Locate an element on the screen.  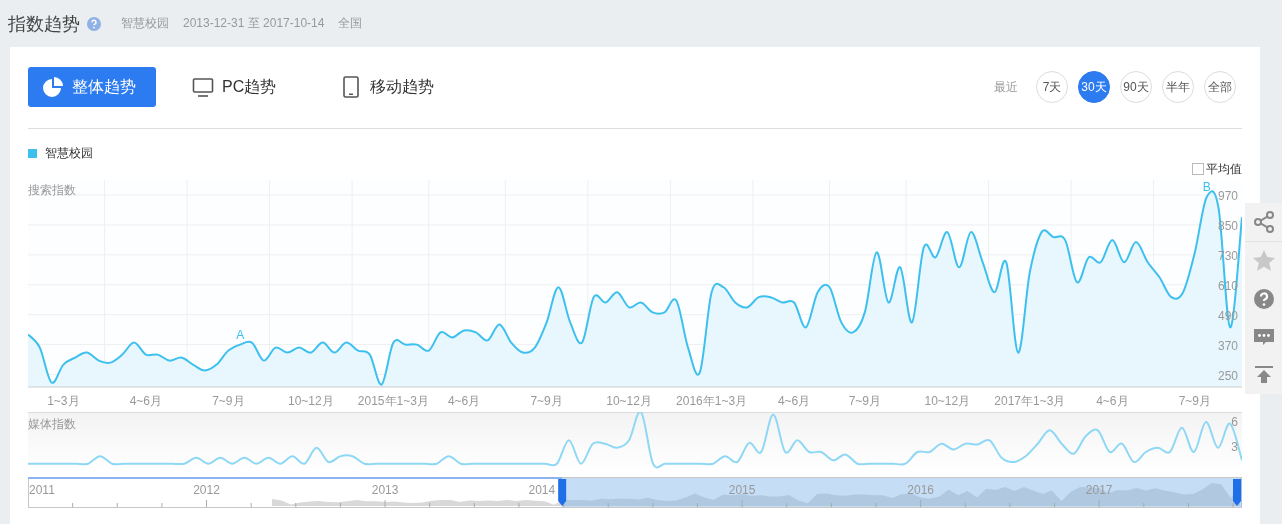
region-label: 全国 is located at coordinates (350, 23).